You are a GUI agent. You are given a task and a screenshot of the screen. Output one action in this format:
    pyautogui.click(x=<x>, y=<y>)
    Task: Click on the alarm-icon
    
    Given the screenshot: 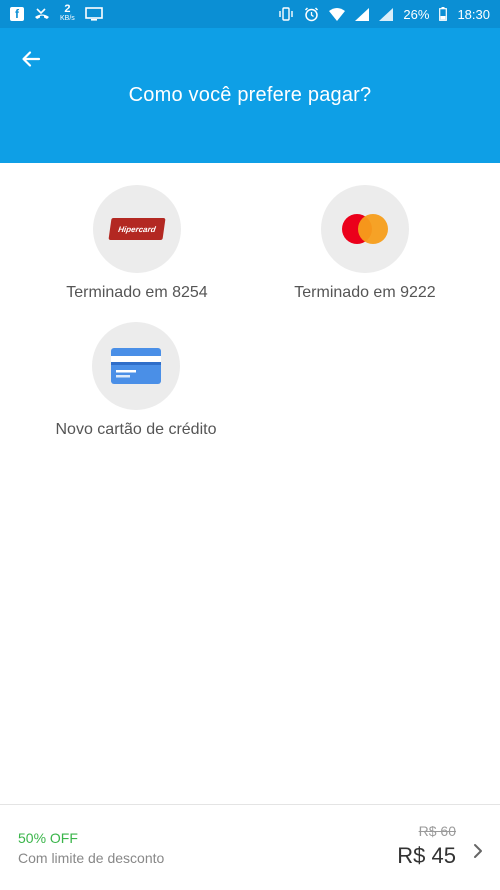 What is the action you would take?
    pyautogui.click(x=311, y=14)
    